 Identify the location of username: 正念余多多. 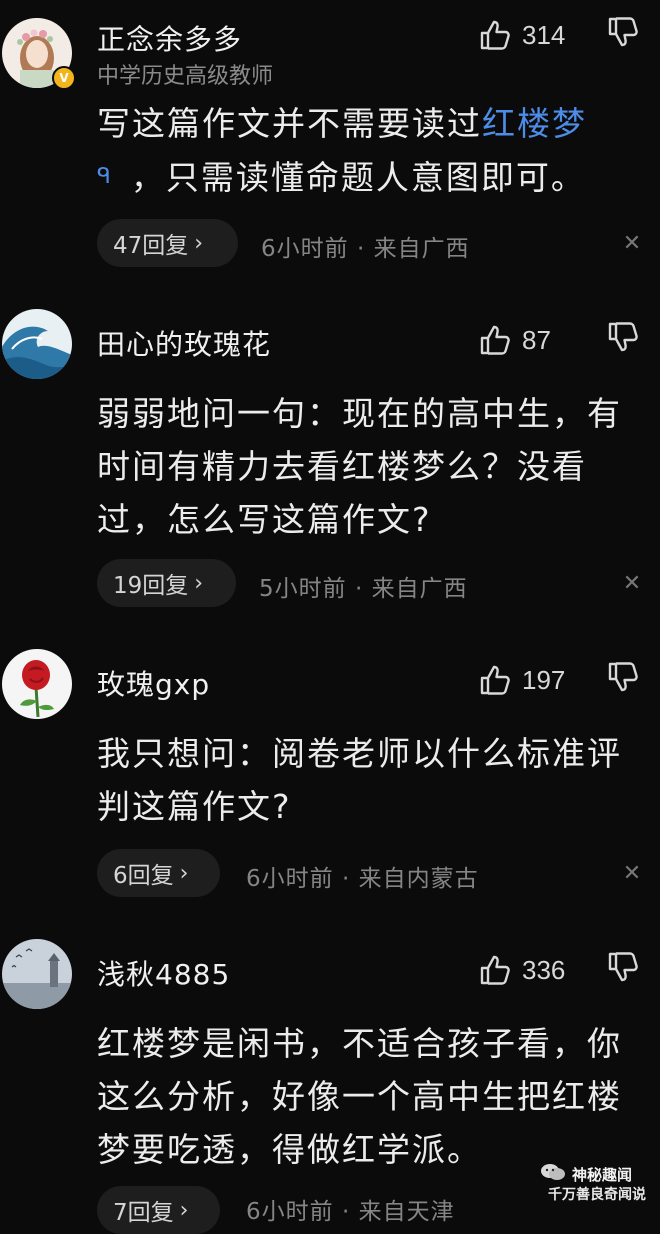
(169, 38).